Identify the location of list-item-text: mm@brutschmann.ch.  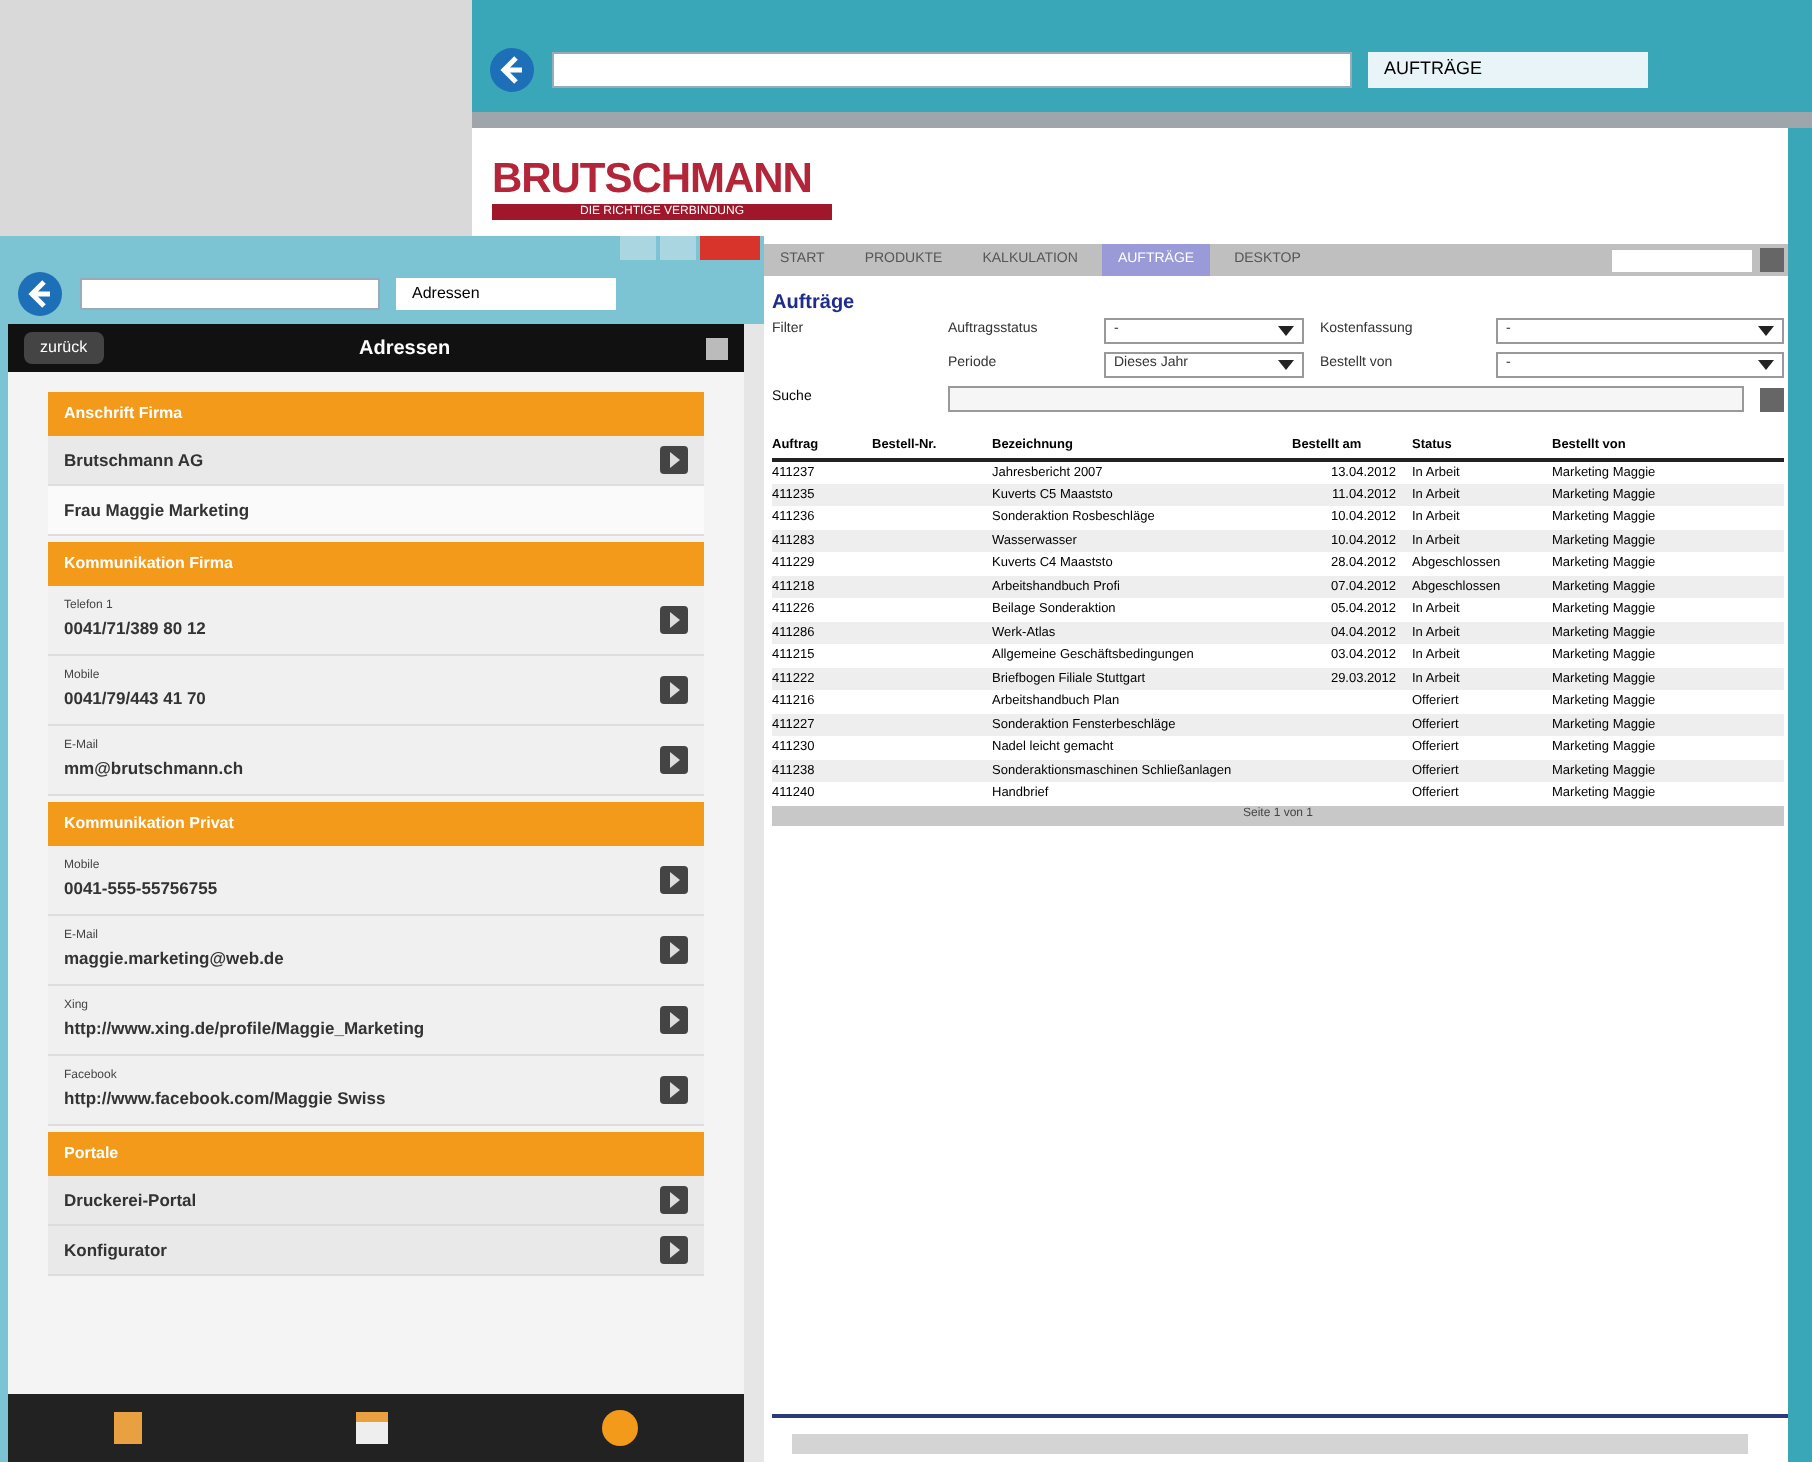
(155, 769).